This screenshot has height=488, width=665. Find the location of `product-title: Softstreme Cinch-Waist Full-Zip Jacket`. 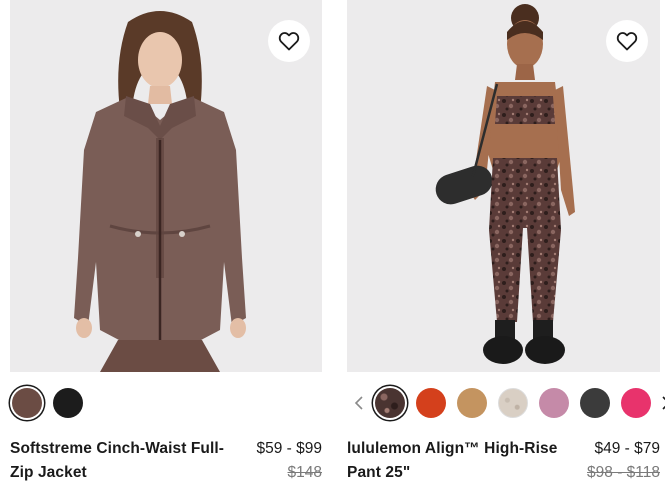

product-title: Softstreme Cinch-Waist Full-Zip Jacket is located at coordinates (122, 461).